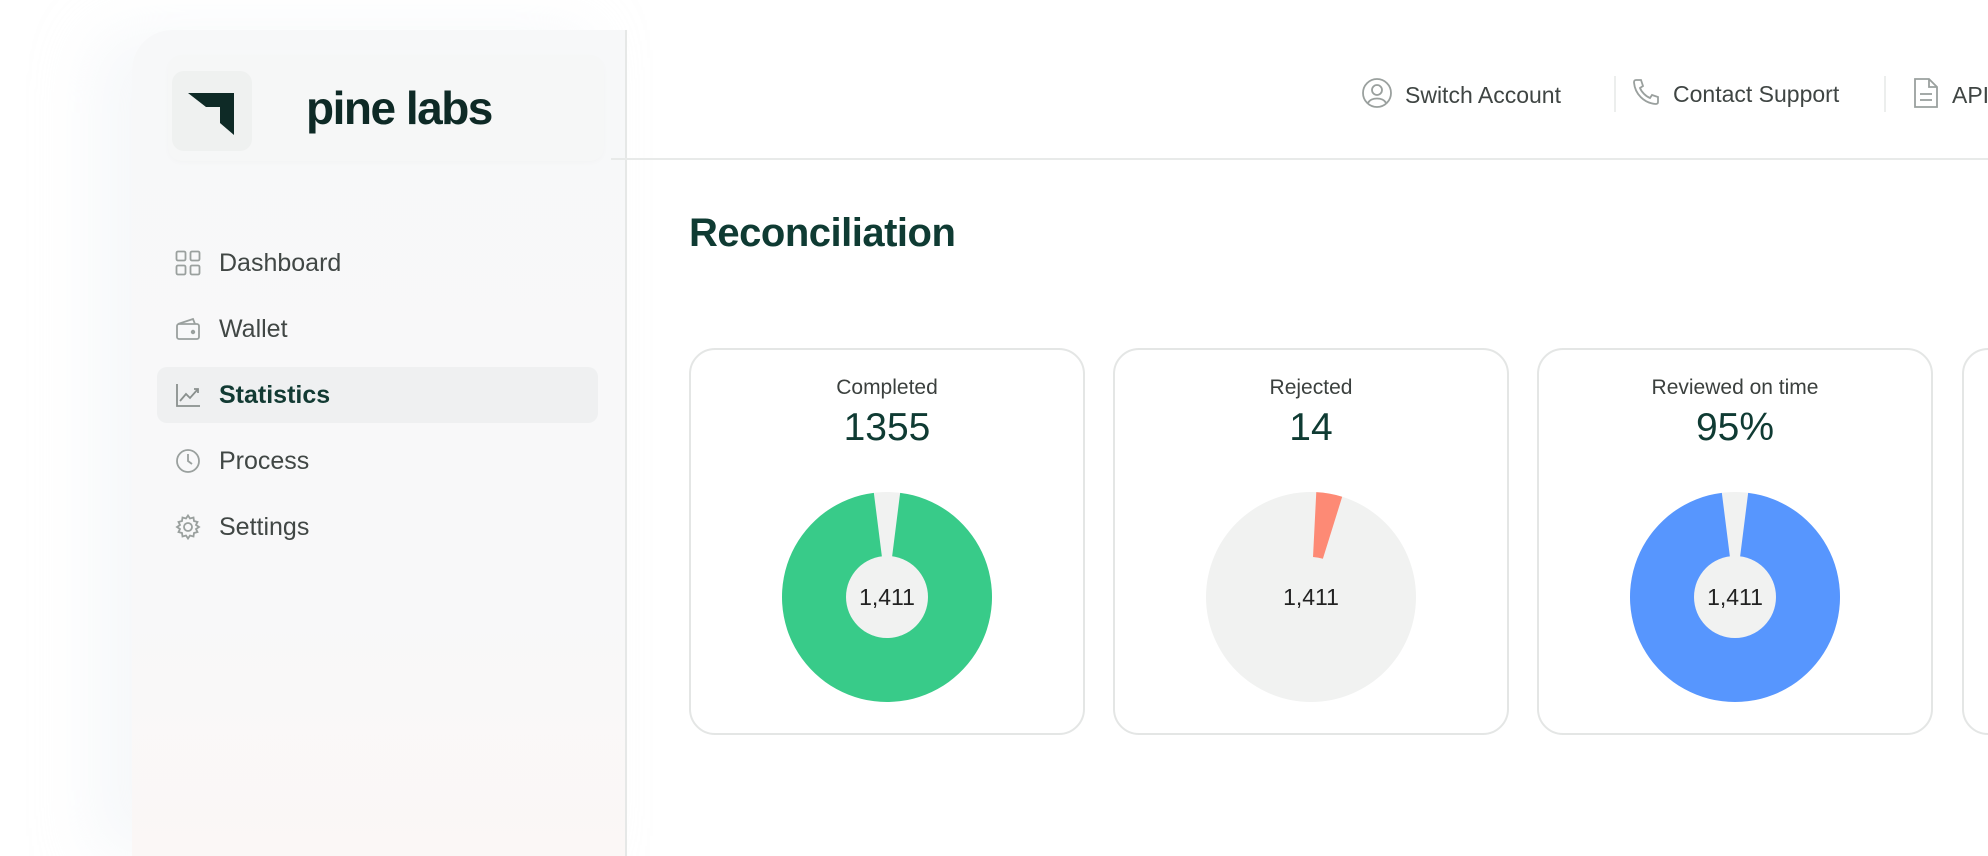  I want to click on api-label: API, so click(1970, 95).